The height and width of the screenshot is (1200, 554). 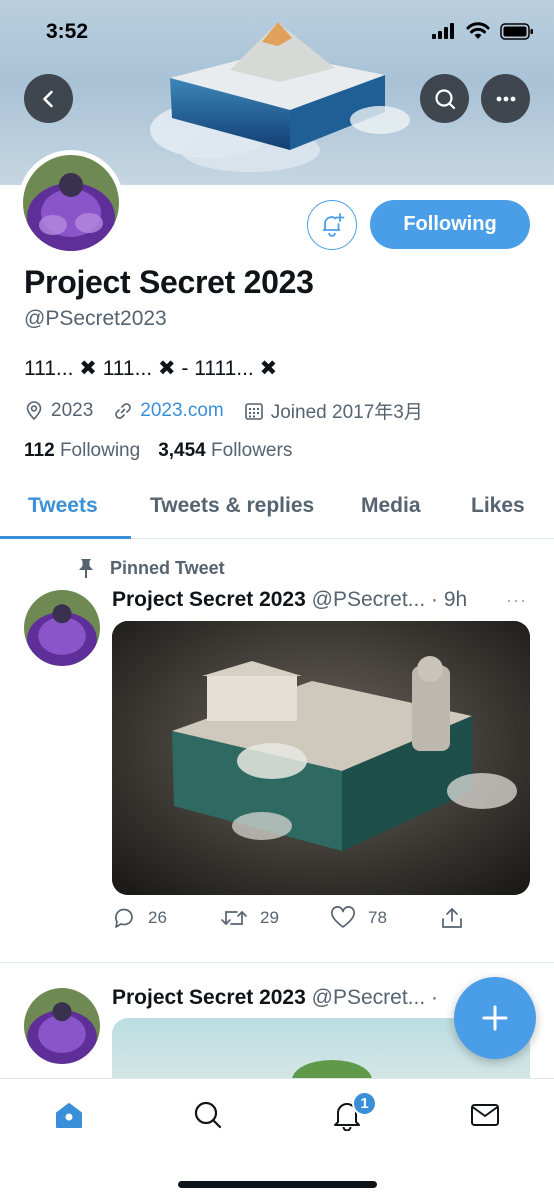 What do you see at coordinates (252, 450) in the screenshot?
I see `followers-label: Followers` at bounding box center [252, 450].